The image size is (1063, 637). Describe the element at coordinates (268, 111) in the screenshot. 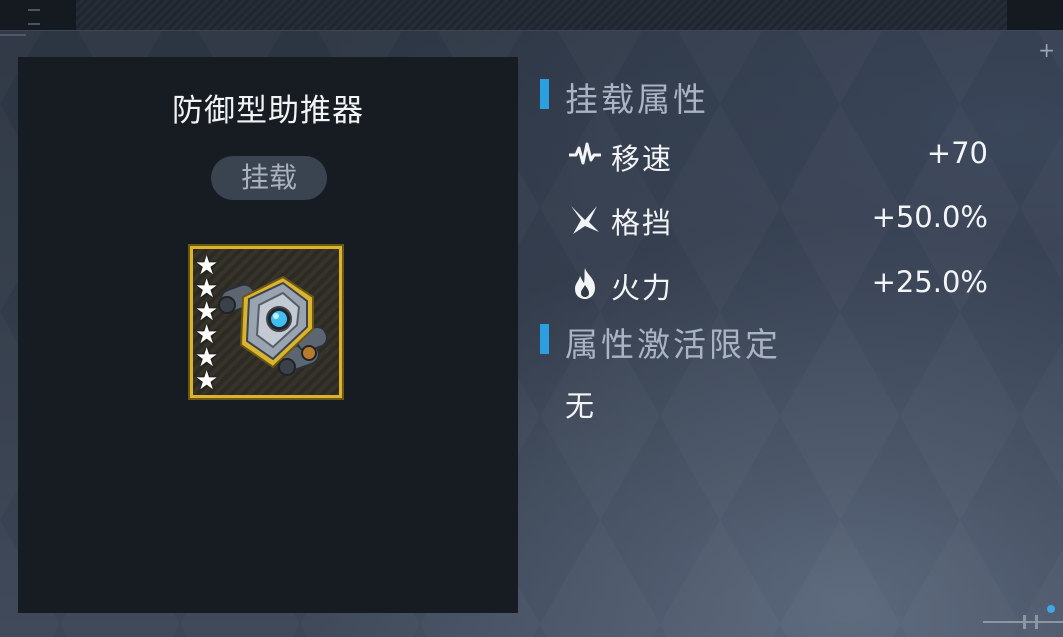

I see `item-name: 防御型助推器` at that location.